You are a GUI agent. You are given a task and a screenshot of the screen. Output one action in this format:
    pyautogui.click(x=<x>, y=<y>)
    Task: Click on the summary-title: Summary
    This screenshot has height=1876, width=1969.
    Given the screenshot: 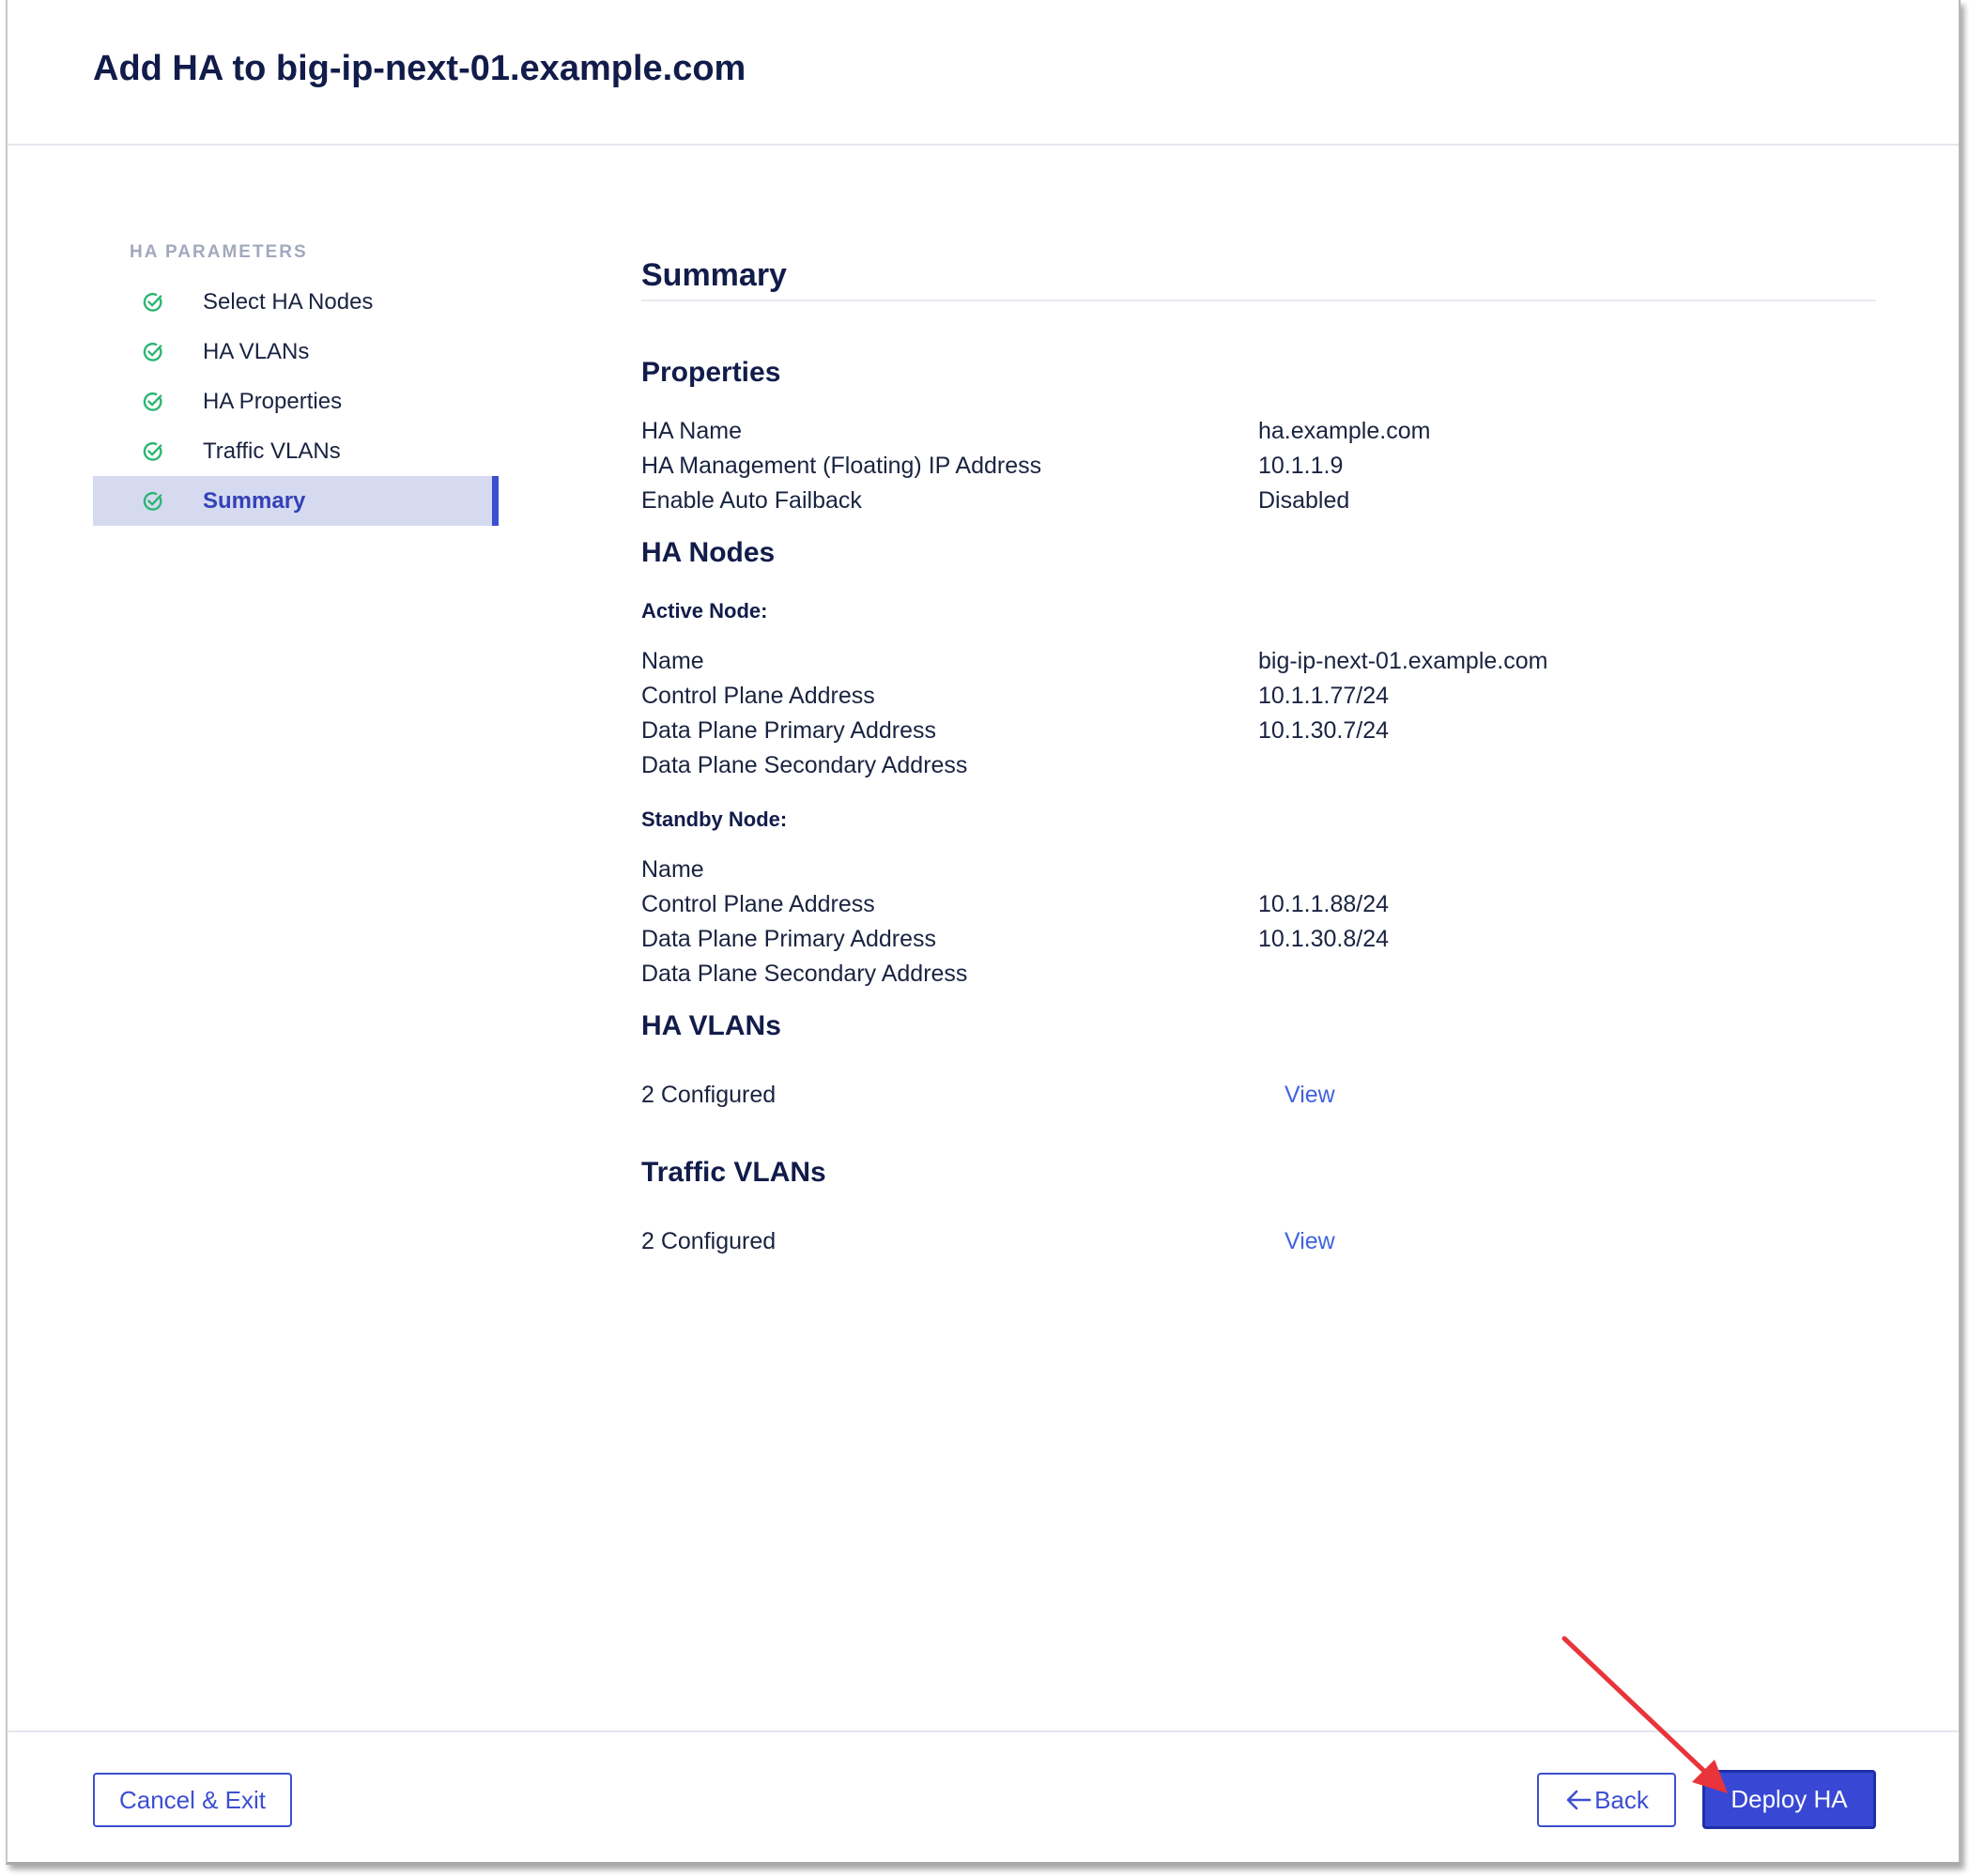 What is the action you would take?
    pyautogui.click(x=714, y=275)
    